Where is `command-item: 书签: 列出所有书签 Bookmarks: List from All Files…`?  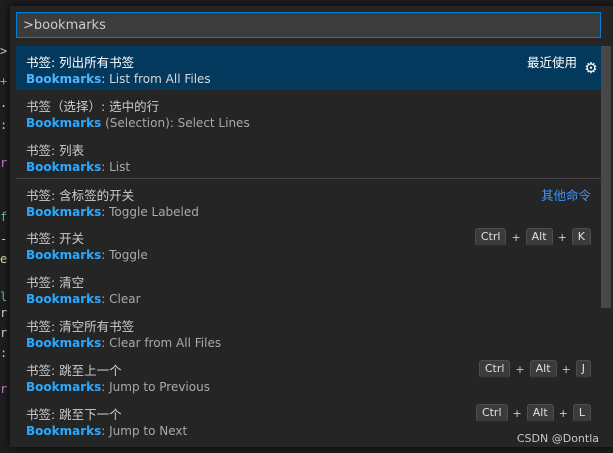 command-item: 书签: 列出所有书签 Bookmarks: List from All Files… is located at coordinates (308, 68).